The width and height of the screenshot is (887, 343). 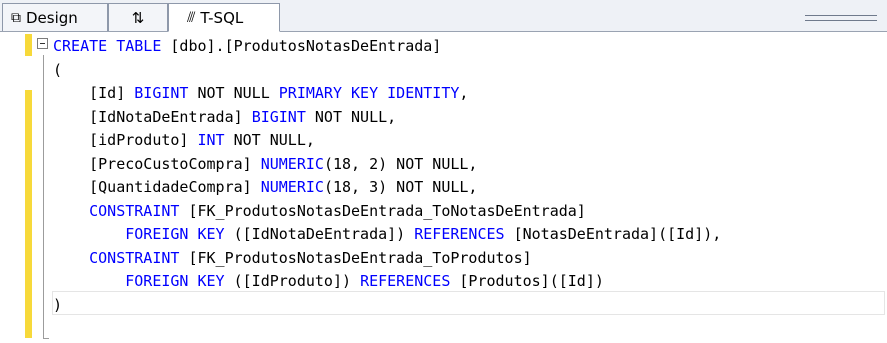 I want to click on code-token: IDENTITY, so click(x=423, y=93).